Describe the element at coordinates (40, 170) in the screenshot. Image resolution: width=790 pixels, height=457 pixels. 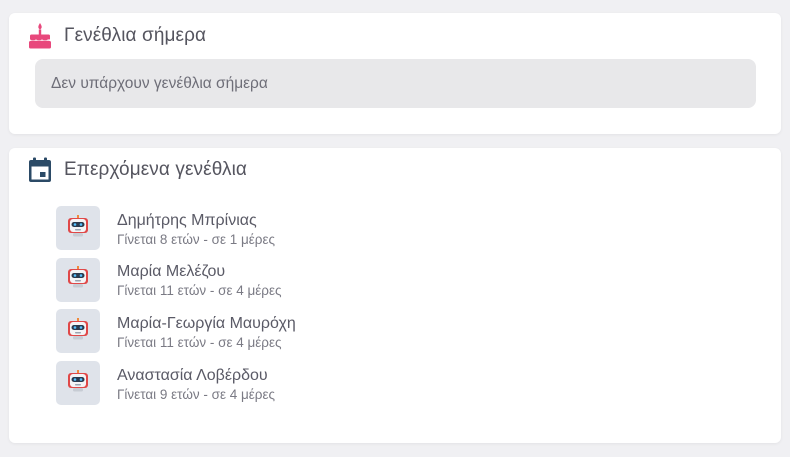
I see `calendar-icon` at that location.